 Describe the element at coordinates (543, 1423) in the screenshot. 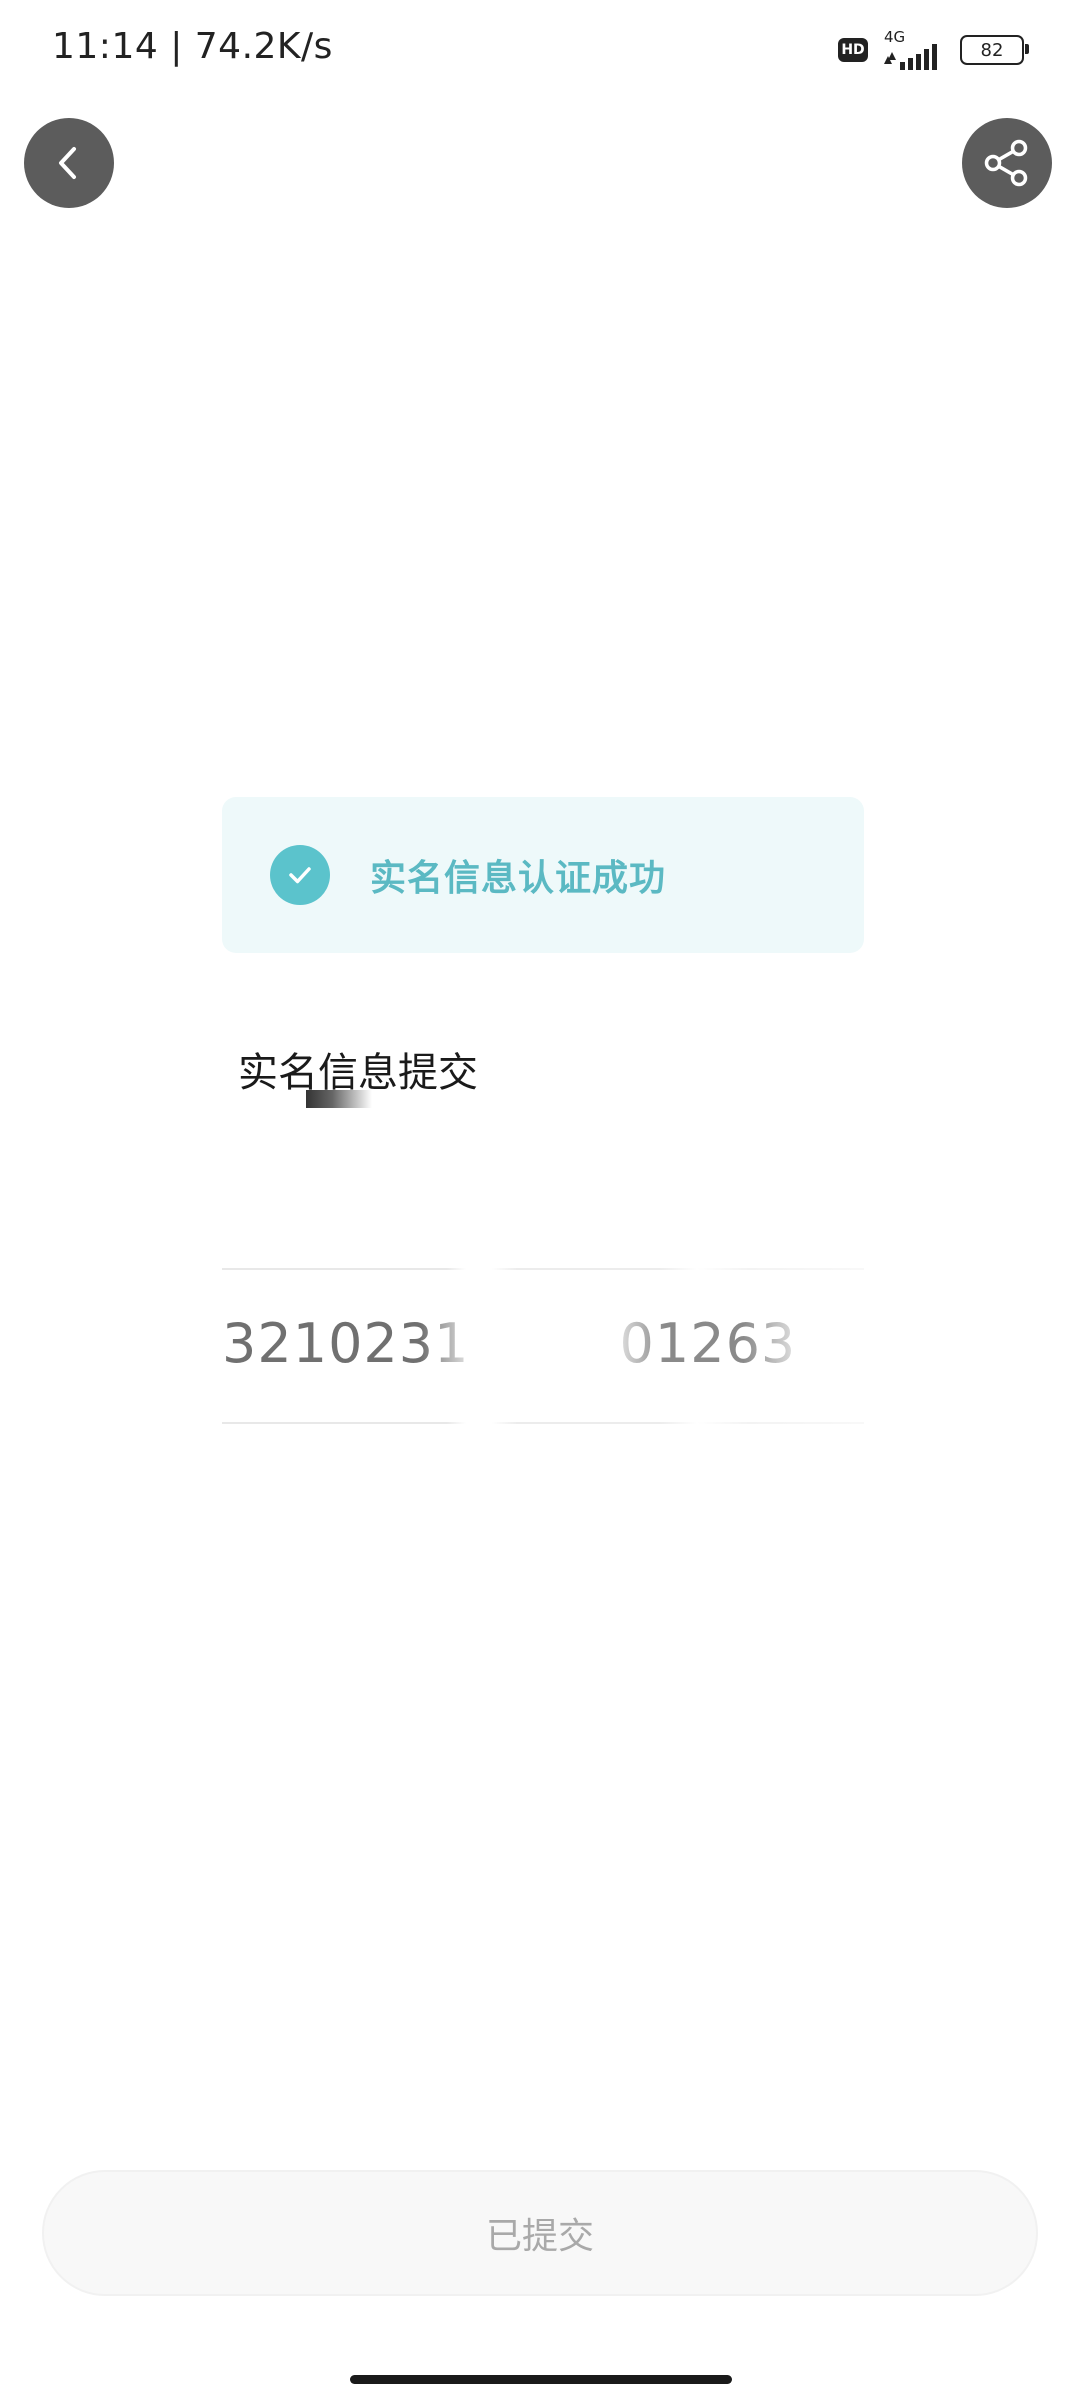

I see `field-divider-bottom` at that location.